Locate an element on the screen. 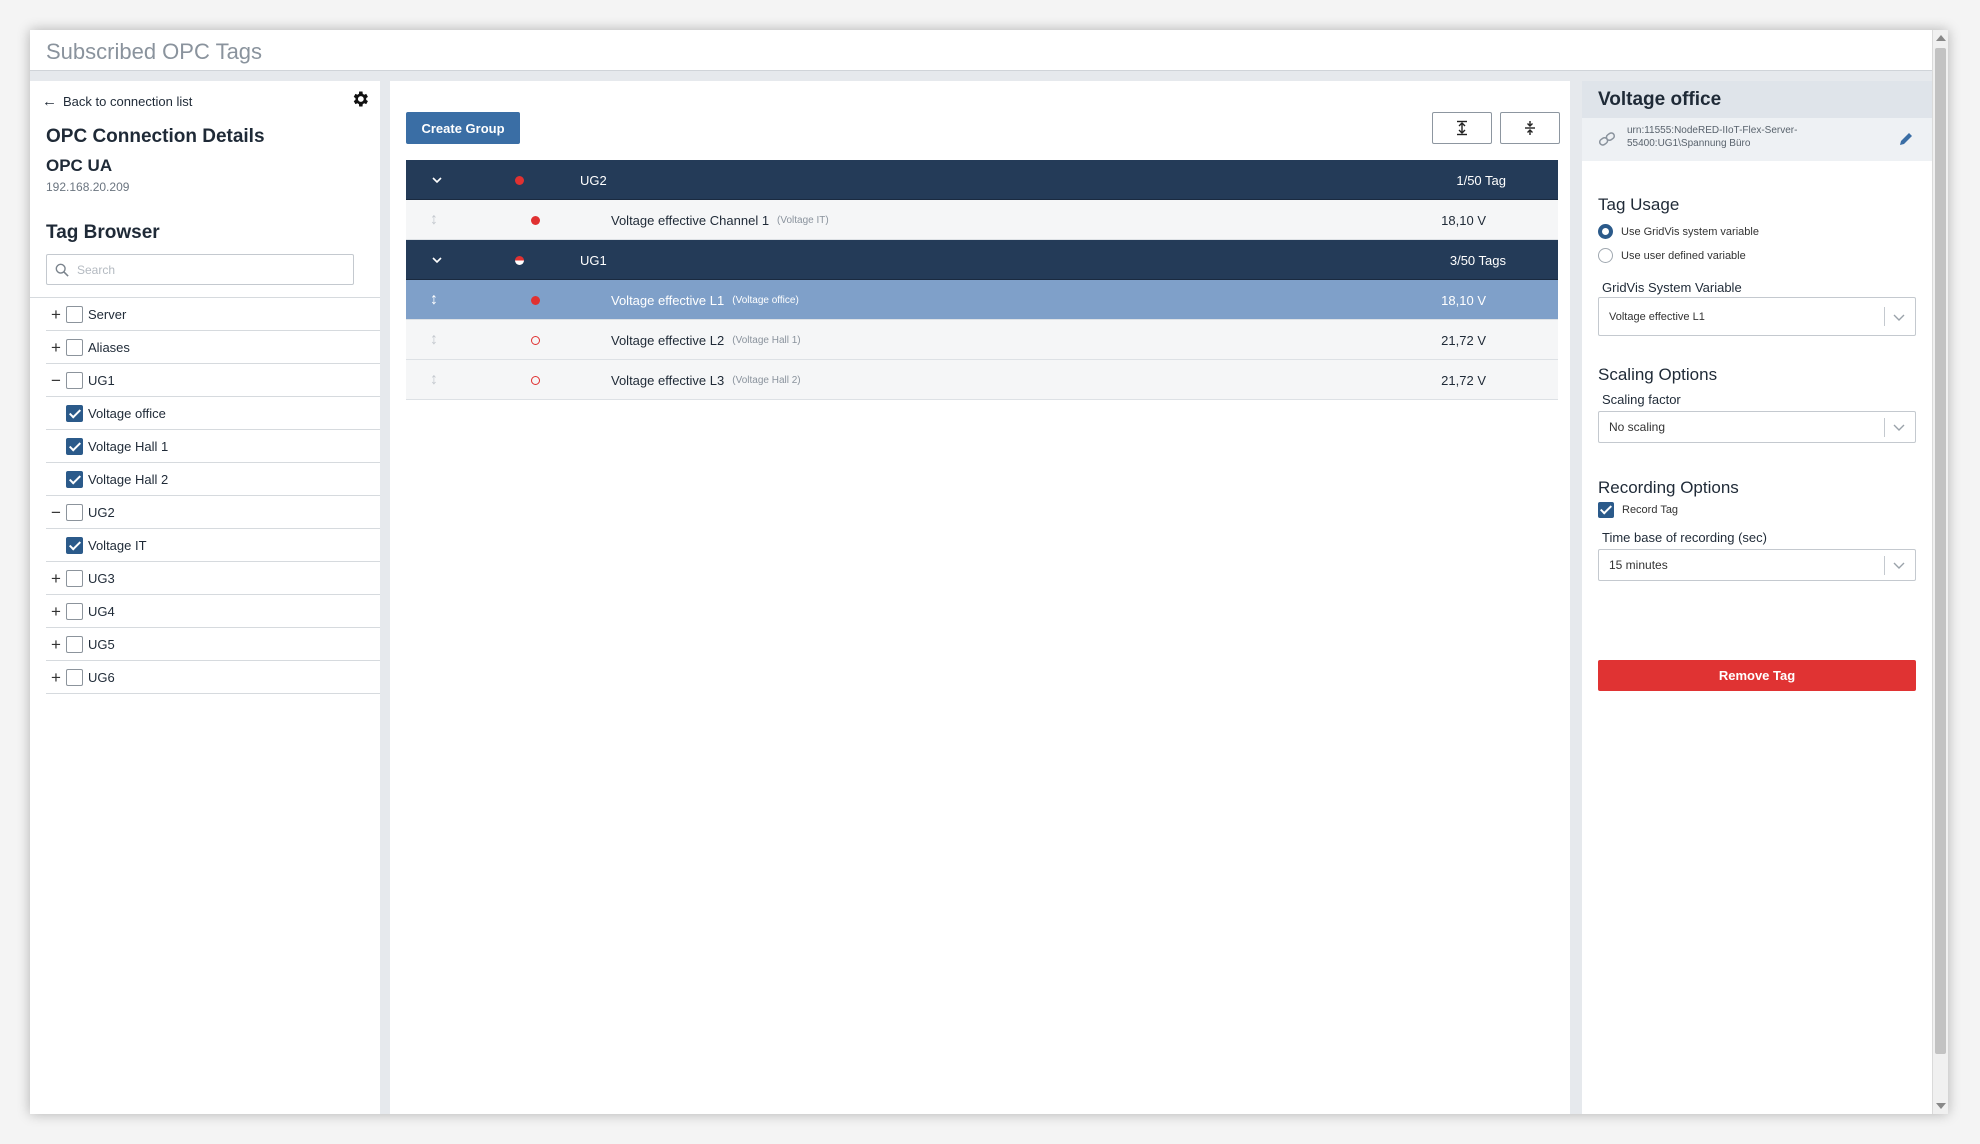  tree-item-voltage-it: Voltage IT is located at coordinates (213, 545).